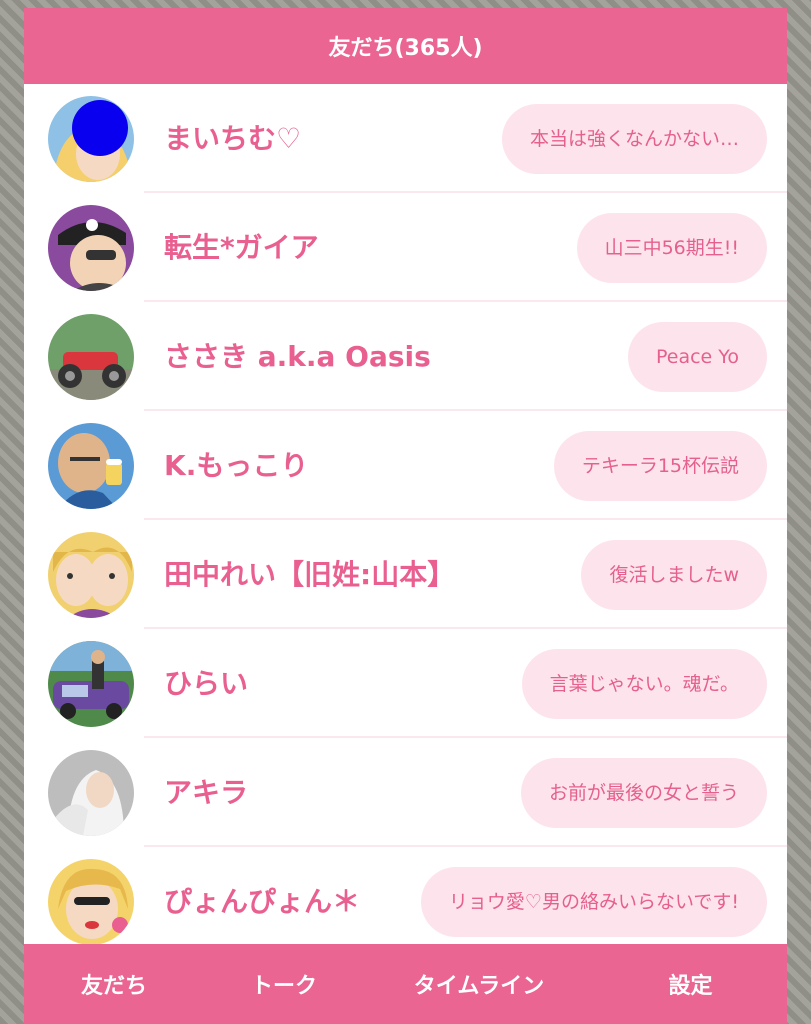 The image size is (811, 1024). What do you see at coordinates (241, 247) in the screenshot?
I see `friend-name: 転生*ガイア` at bounding box center [241, 247].